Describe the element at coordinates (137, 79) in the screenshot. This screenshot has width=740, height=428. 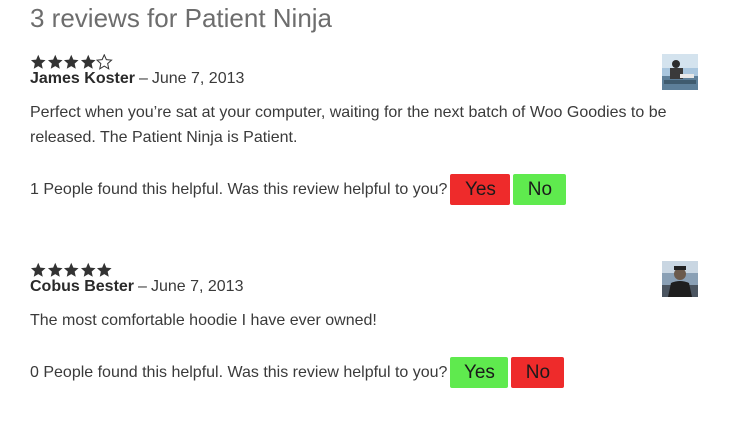
I see `review-meta: James Koster – June 7, 2013` at that location.